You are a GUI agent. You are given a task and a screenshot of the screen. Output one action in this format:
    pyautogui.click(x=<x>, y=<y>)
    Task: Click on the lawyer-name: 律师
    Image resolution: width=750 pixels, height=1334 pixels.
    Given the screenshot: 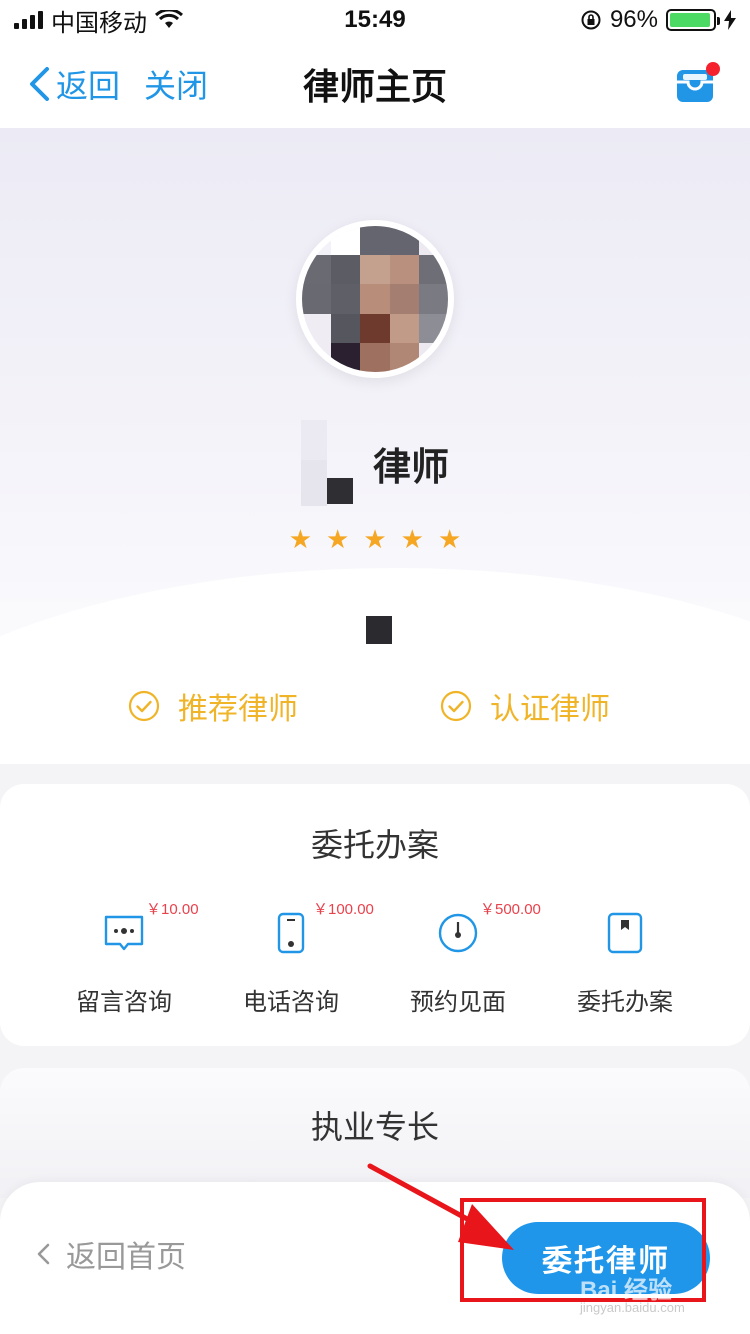 What is the action you would take?
    pyautogui.click(x=410, y=467)
    